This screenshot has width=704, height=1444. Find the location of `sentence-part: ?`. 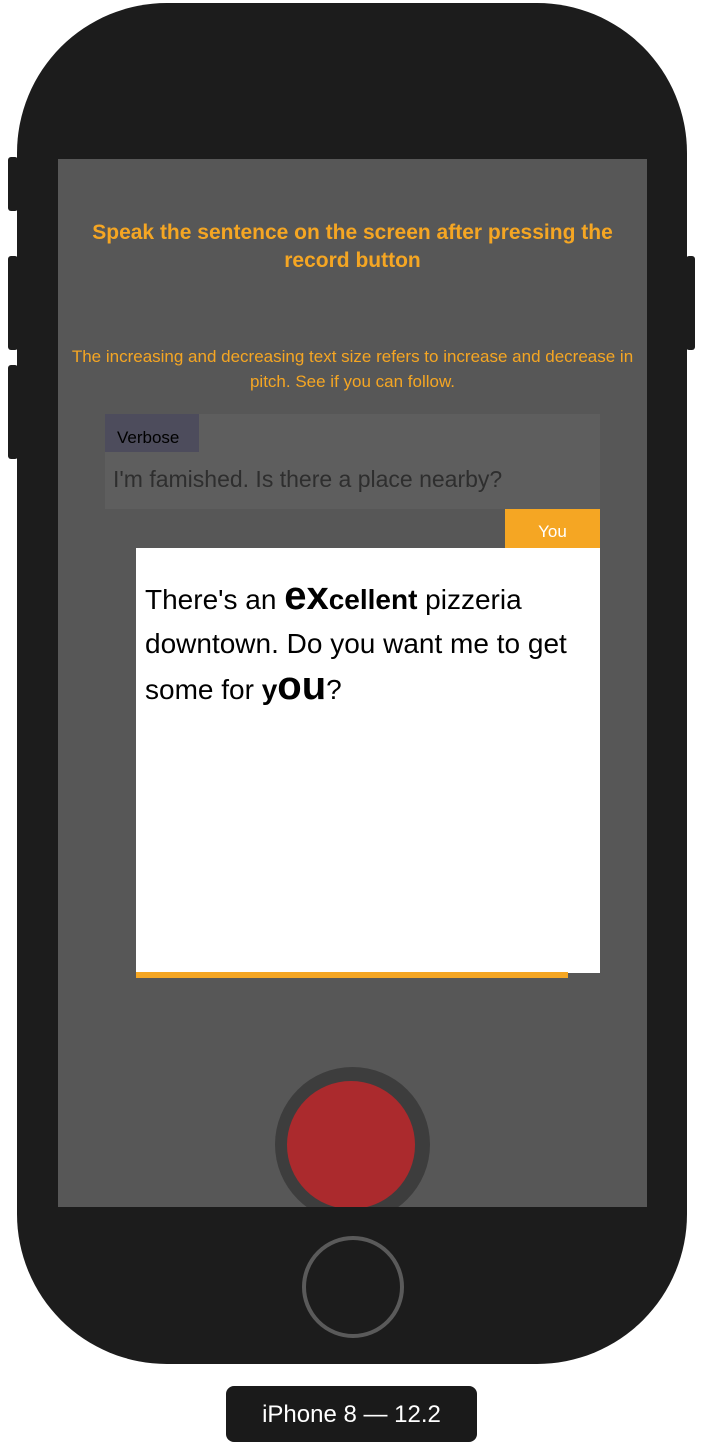

sentence-part: ? is located at coordinates (334, 689).